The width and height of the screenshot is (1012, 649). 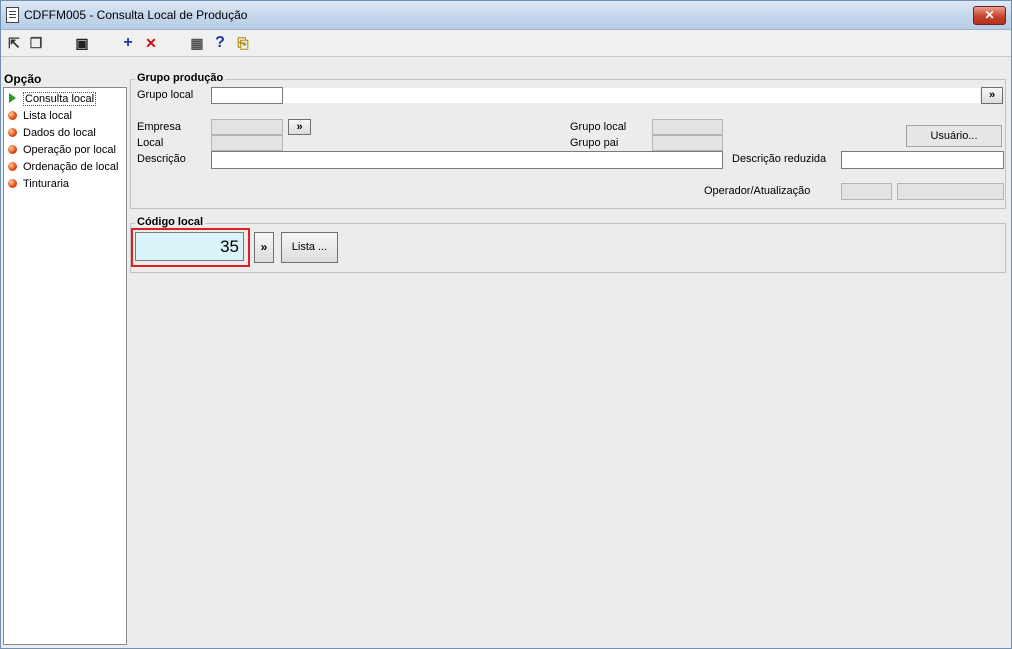 I want to click on play-arrow-icon, so click(x=12, y=98).